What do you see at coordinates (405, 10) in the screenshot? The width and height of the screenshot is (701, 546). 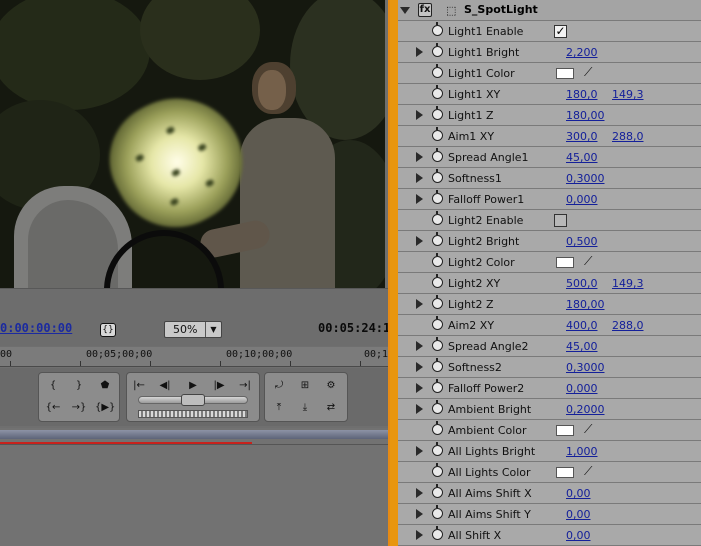 I see `twirl-down-icon` at bounding box center [405, 10].